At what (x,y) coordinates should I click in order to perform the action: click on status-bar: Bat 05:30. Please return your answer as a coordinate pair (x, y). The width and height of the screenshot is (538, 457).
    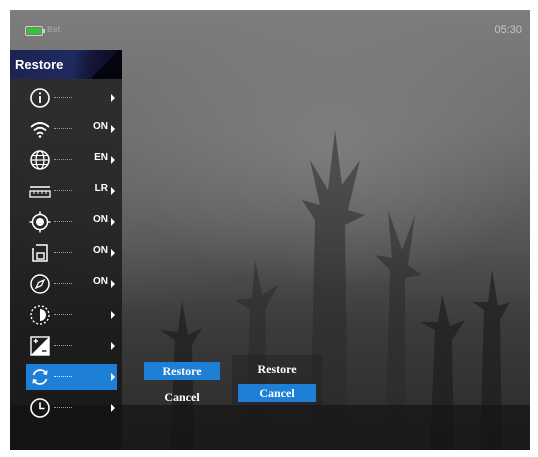
    Looking at the image, I should click on (270, 28).